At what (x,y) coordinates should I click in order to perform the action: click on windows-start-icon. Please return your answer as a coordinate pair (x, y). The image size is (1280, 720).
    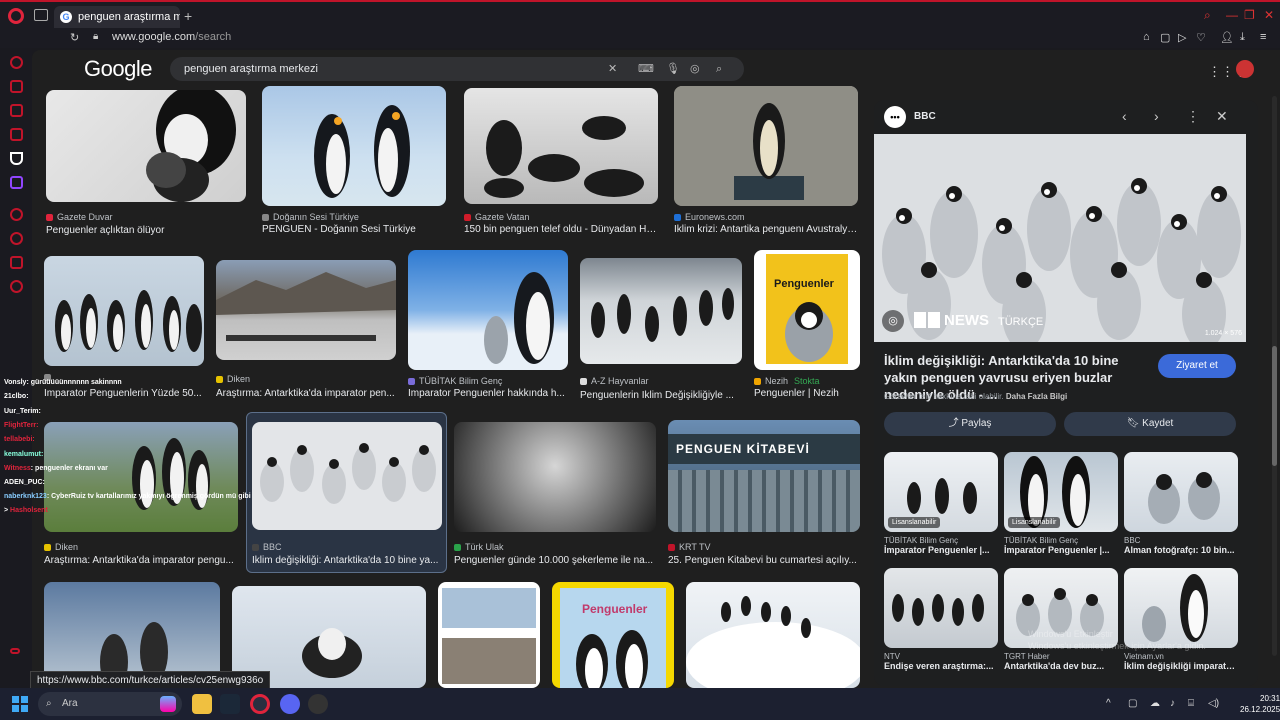
    Looking at the image, I should click on (20, 704).